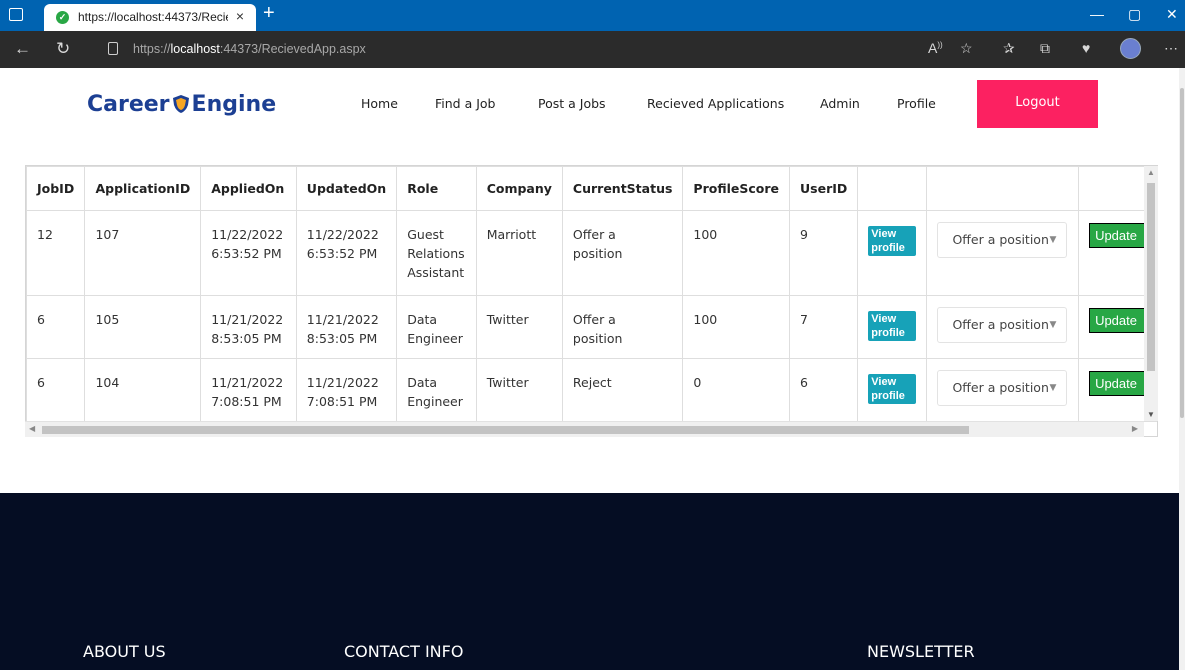 This screenshot has width=1185, height=670. What do you see at coordinates (622, 253) in the screenshot?
I see `cell-status: Offer a position` at bounding box center [622, 253].